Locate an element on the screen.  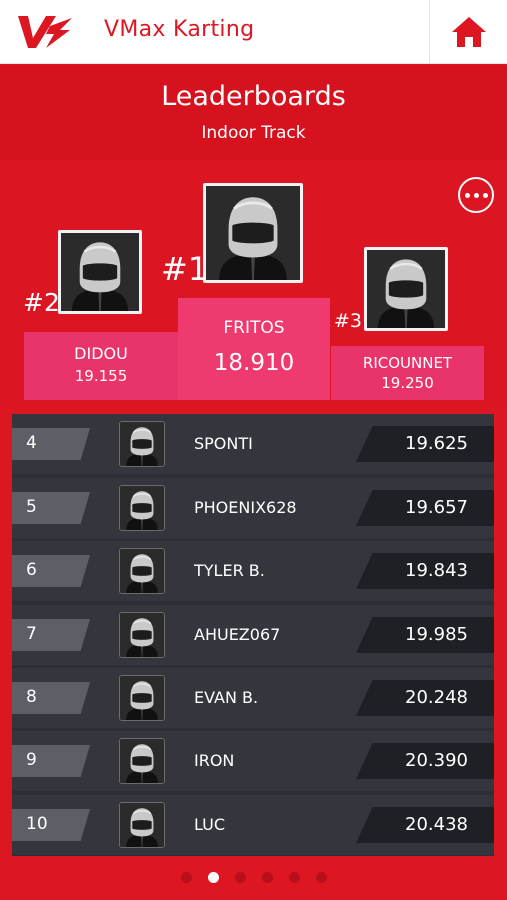
podium-time-third: 19.250 is located at coordinates (407, 383).